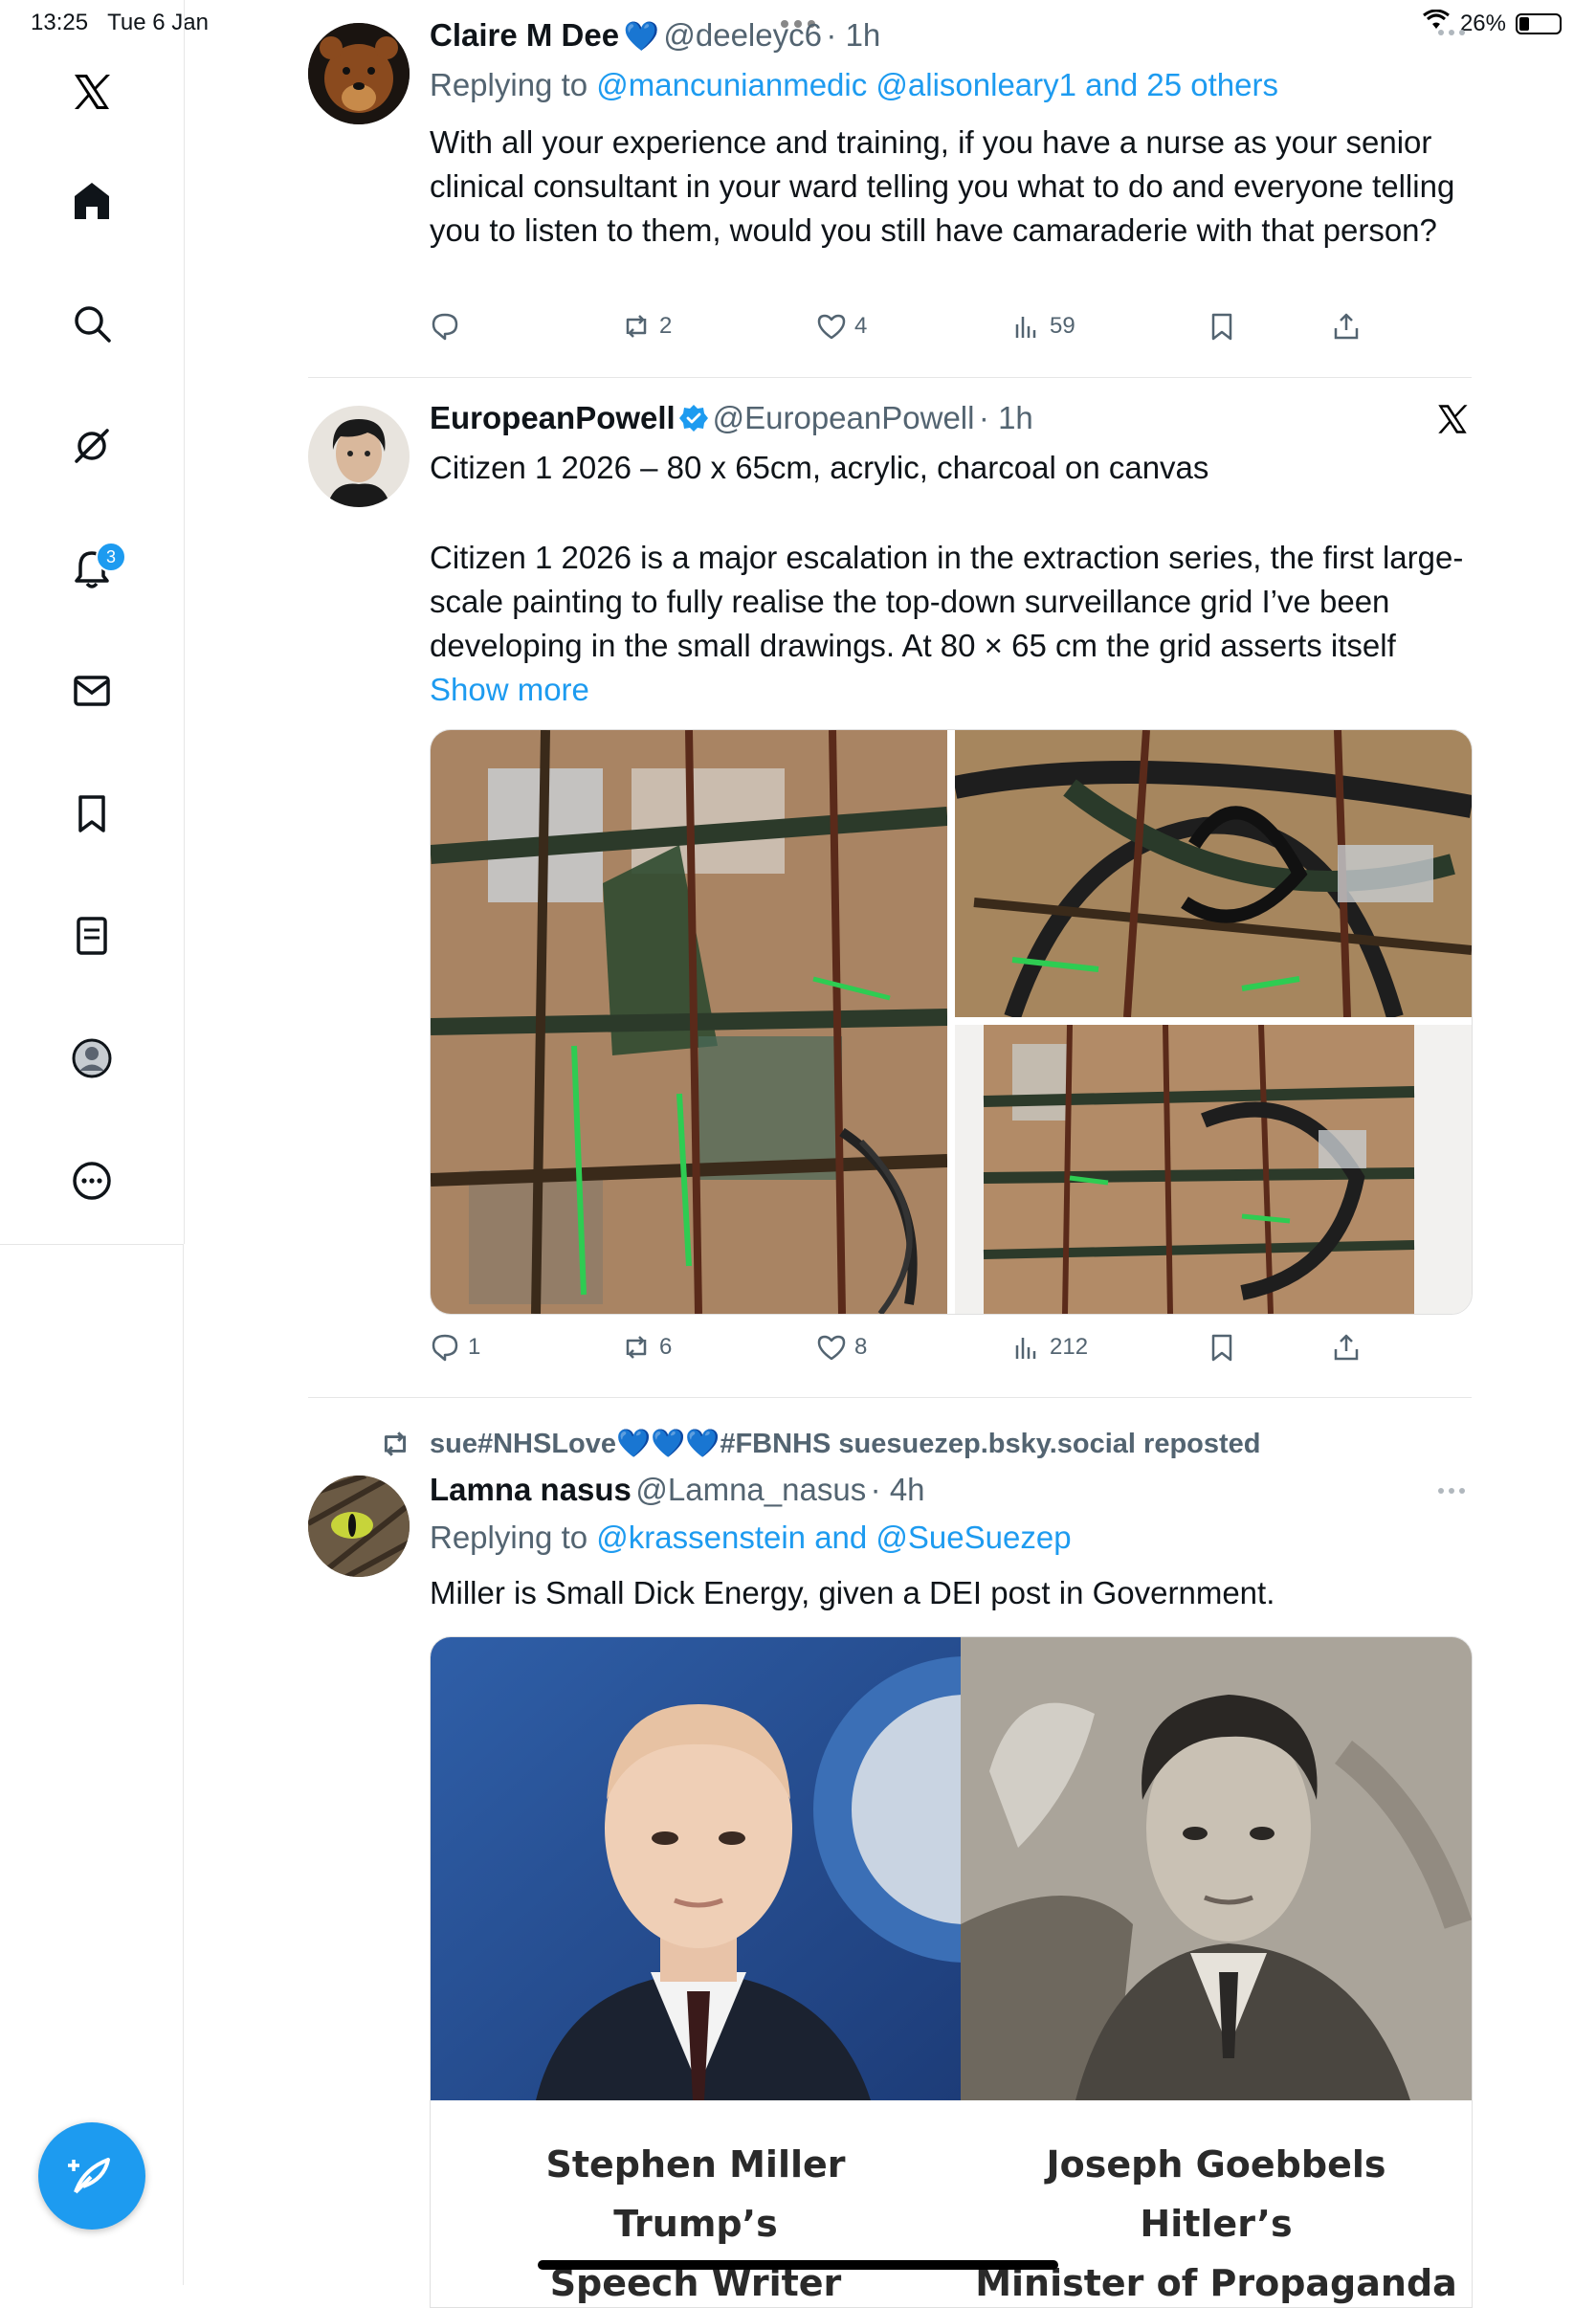 The image size is (1596, 2308). I want to click on like-count: 4, so click(861, 326).